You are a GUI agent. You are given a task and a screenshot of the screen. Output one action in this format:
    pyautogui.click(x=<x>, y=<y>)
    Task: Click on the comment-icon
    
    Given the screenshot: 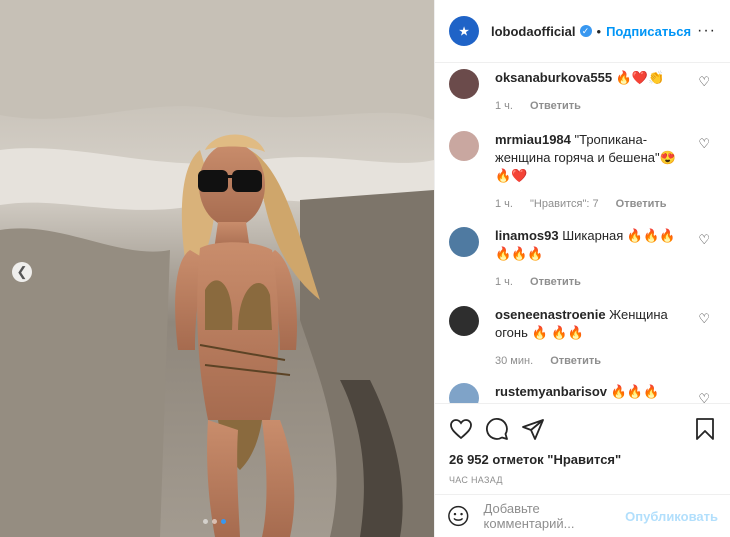 What is the action you would take?
    pyautogui.click(x=497, y=429)
    